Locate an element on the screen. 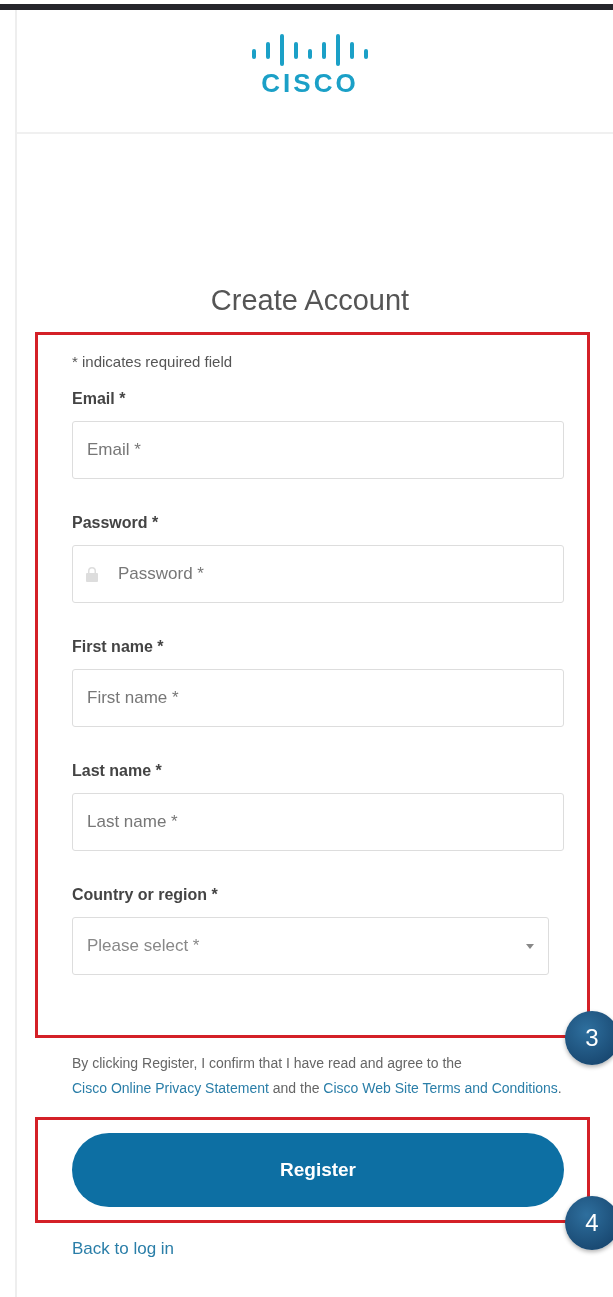  logo-wordmark: CISCO is located at coordinates (310, 83).